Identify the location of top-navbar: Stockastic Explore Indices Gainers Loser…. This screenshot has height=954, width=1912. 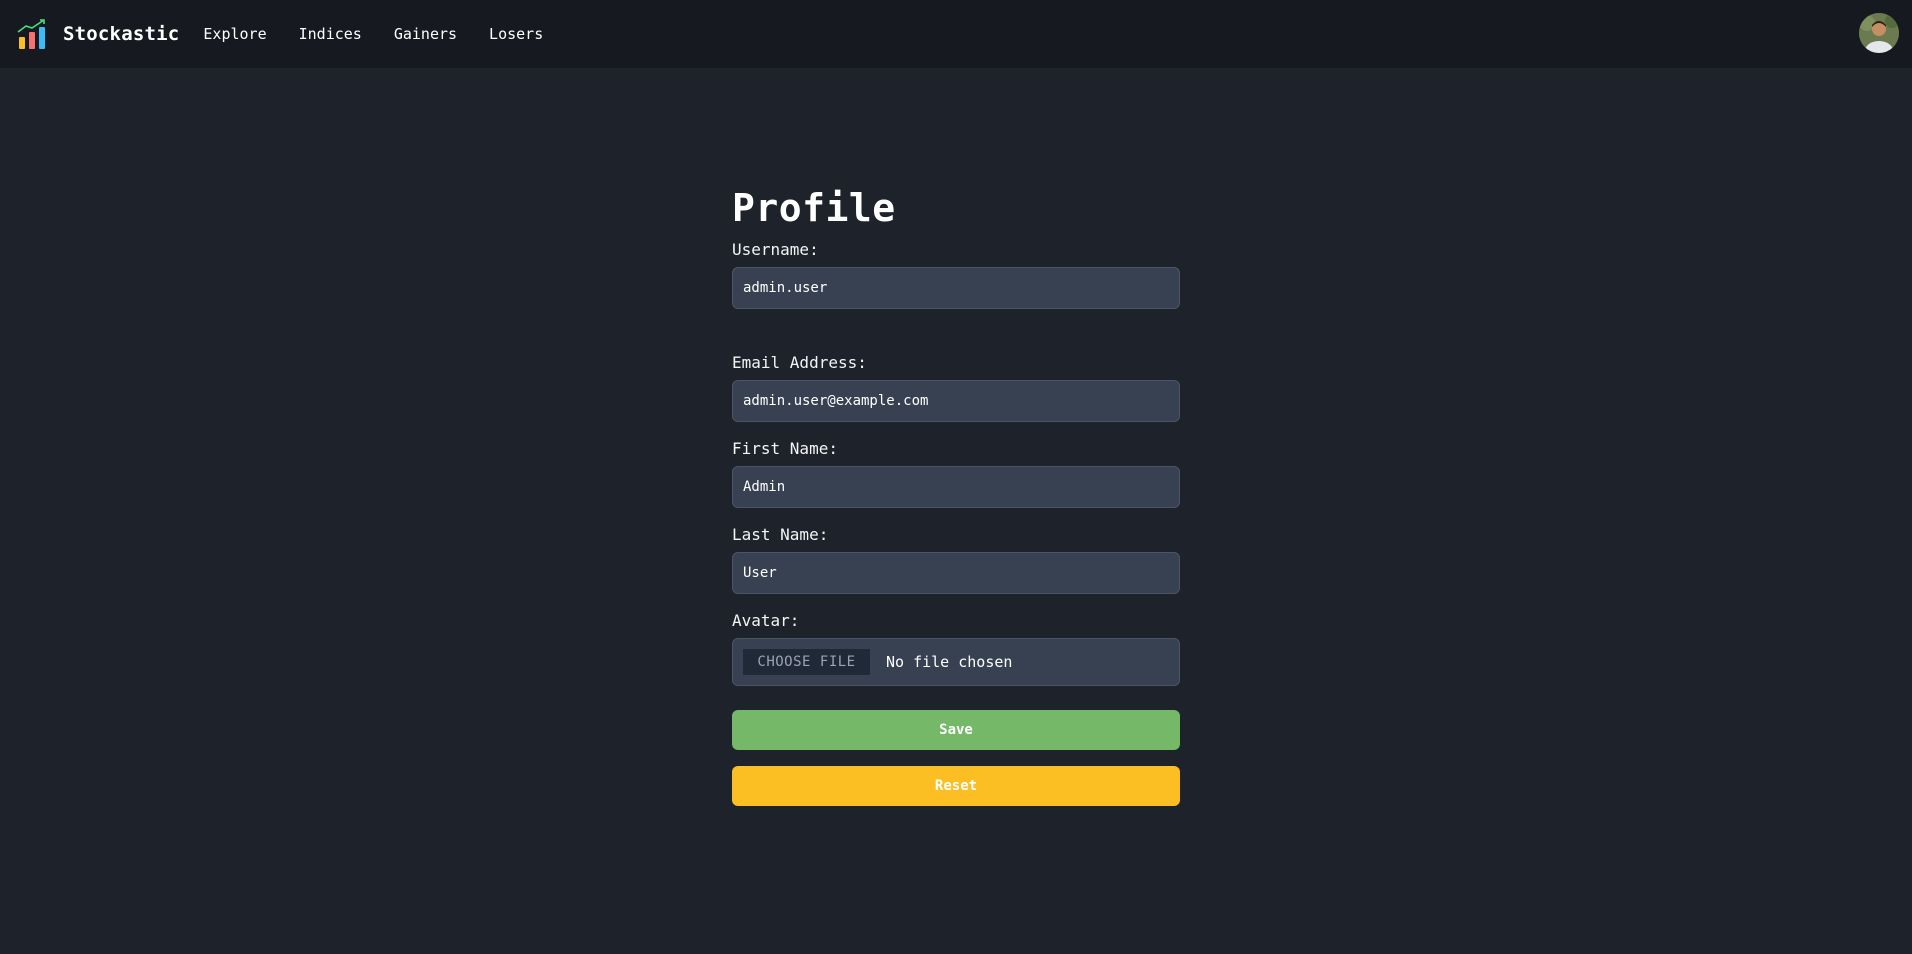
(956, 34).